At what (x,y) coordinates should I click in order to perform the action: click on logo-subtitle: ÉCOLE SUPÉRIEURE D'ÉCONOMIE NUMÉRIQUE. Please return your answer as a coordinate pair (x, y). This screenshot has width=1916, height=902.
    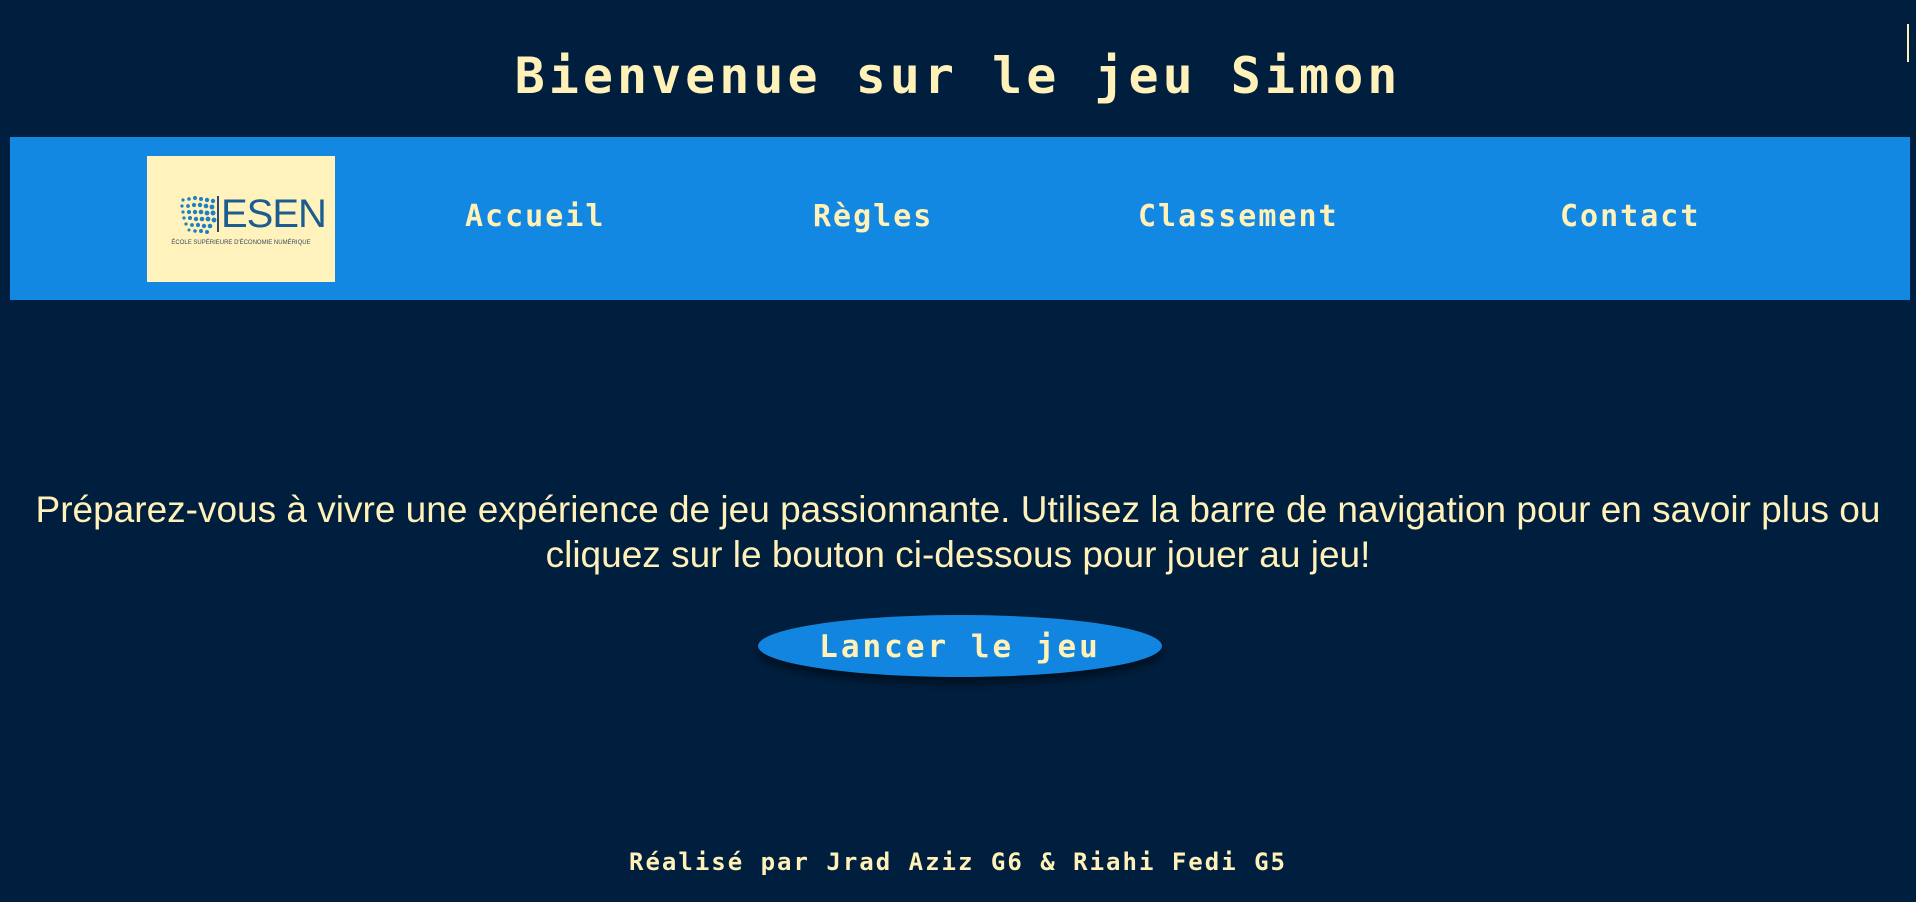
    Looking at the image, I should click on (241, 243).